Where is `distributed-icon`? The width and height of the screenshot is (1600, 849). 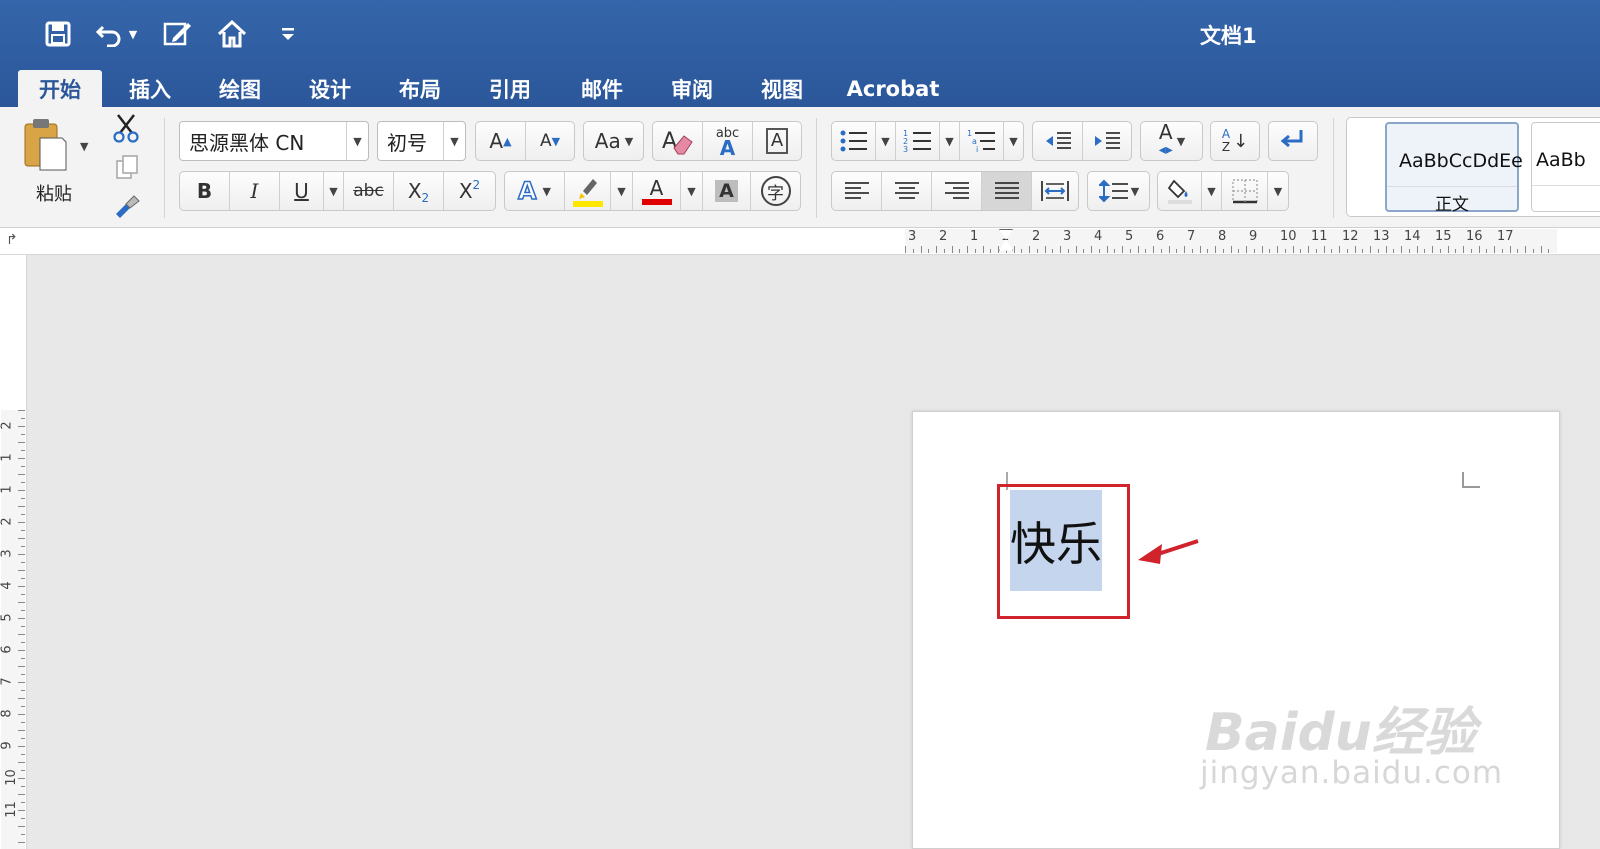 distributed-icon is located at coordinates (1055, 191).